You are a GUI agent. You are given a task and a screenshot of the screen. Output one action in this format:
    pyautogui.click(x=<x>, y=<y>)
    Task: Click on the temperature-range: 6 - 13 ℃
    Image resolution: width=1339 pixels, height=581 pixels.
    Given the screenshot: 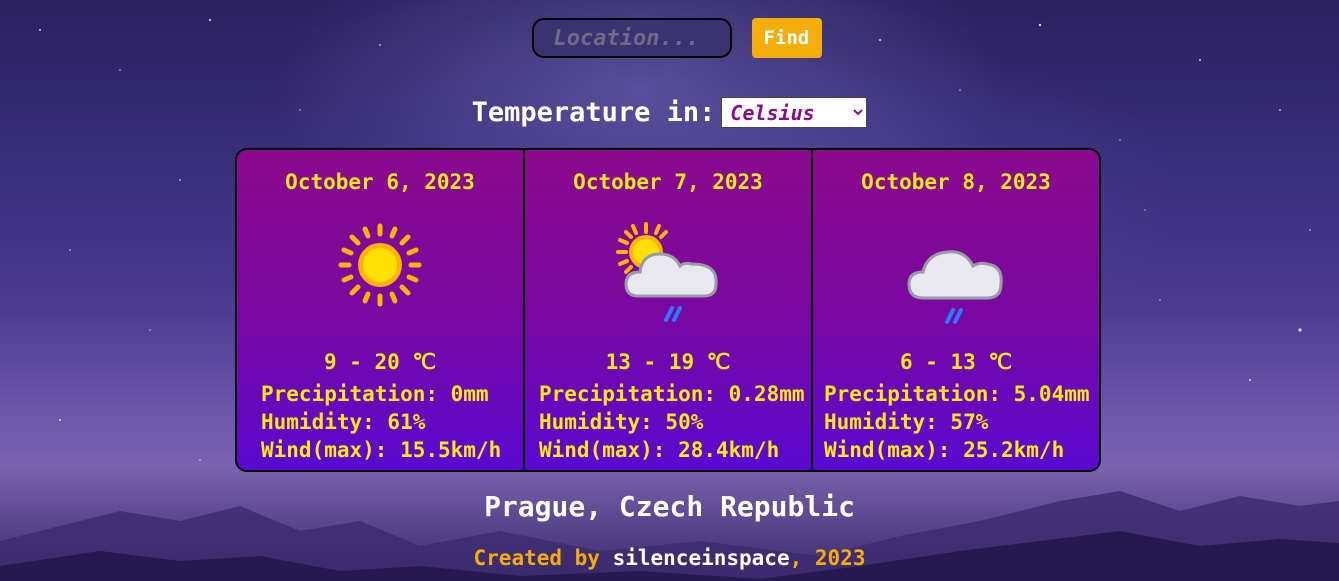 What is the action you would take?
    pyautogui.click(x=956, y=362)
    